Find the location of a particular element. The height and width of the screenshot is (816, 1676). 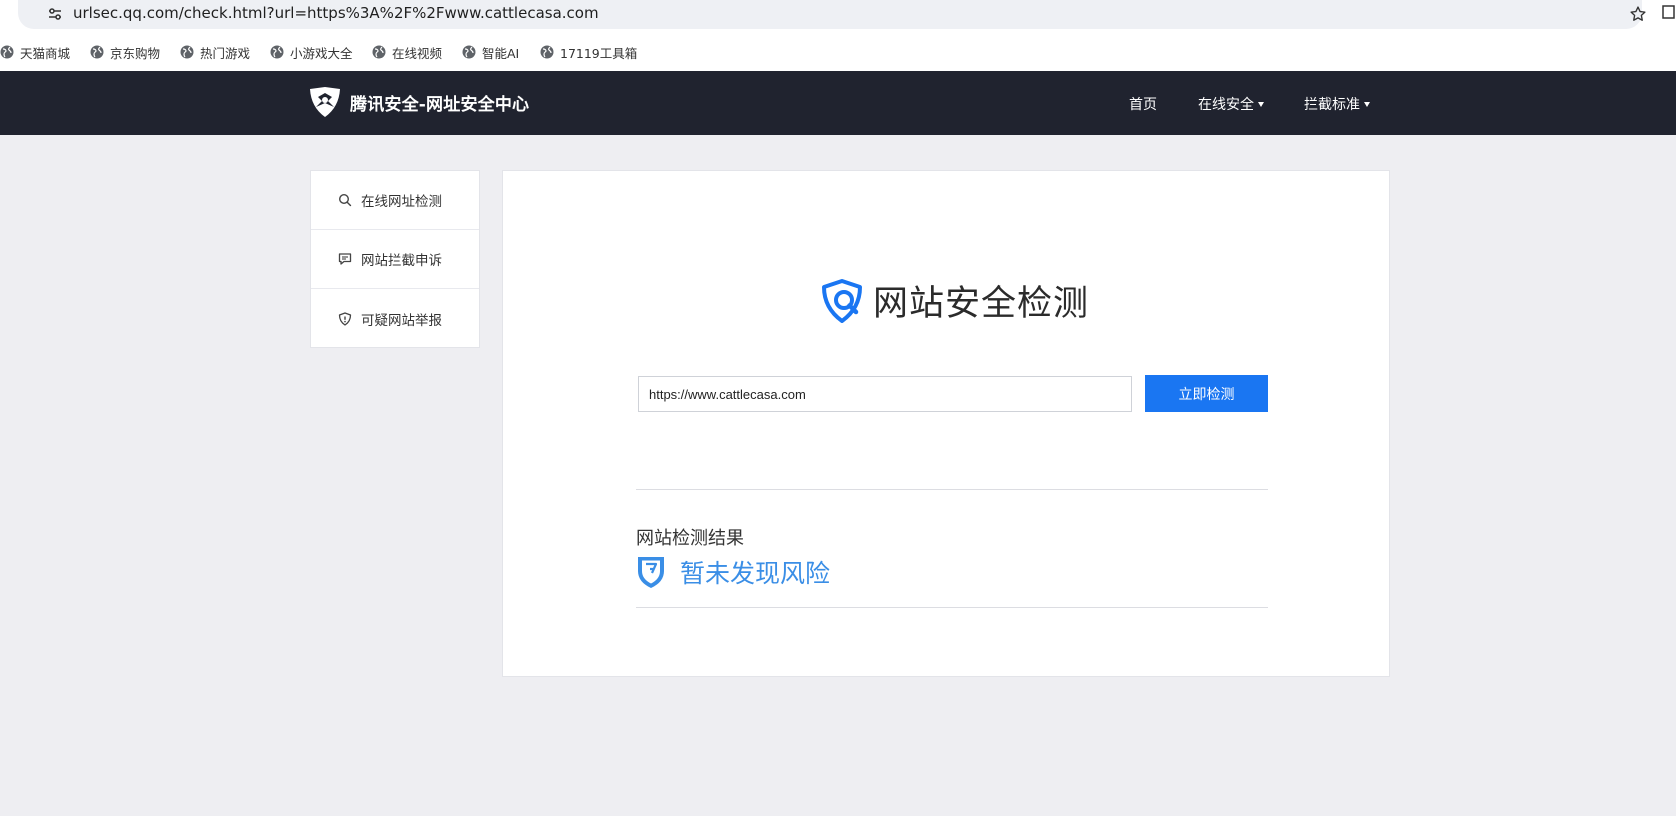

bookmark-item: 京东购物 is located at coordinates (125, 52).